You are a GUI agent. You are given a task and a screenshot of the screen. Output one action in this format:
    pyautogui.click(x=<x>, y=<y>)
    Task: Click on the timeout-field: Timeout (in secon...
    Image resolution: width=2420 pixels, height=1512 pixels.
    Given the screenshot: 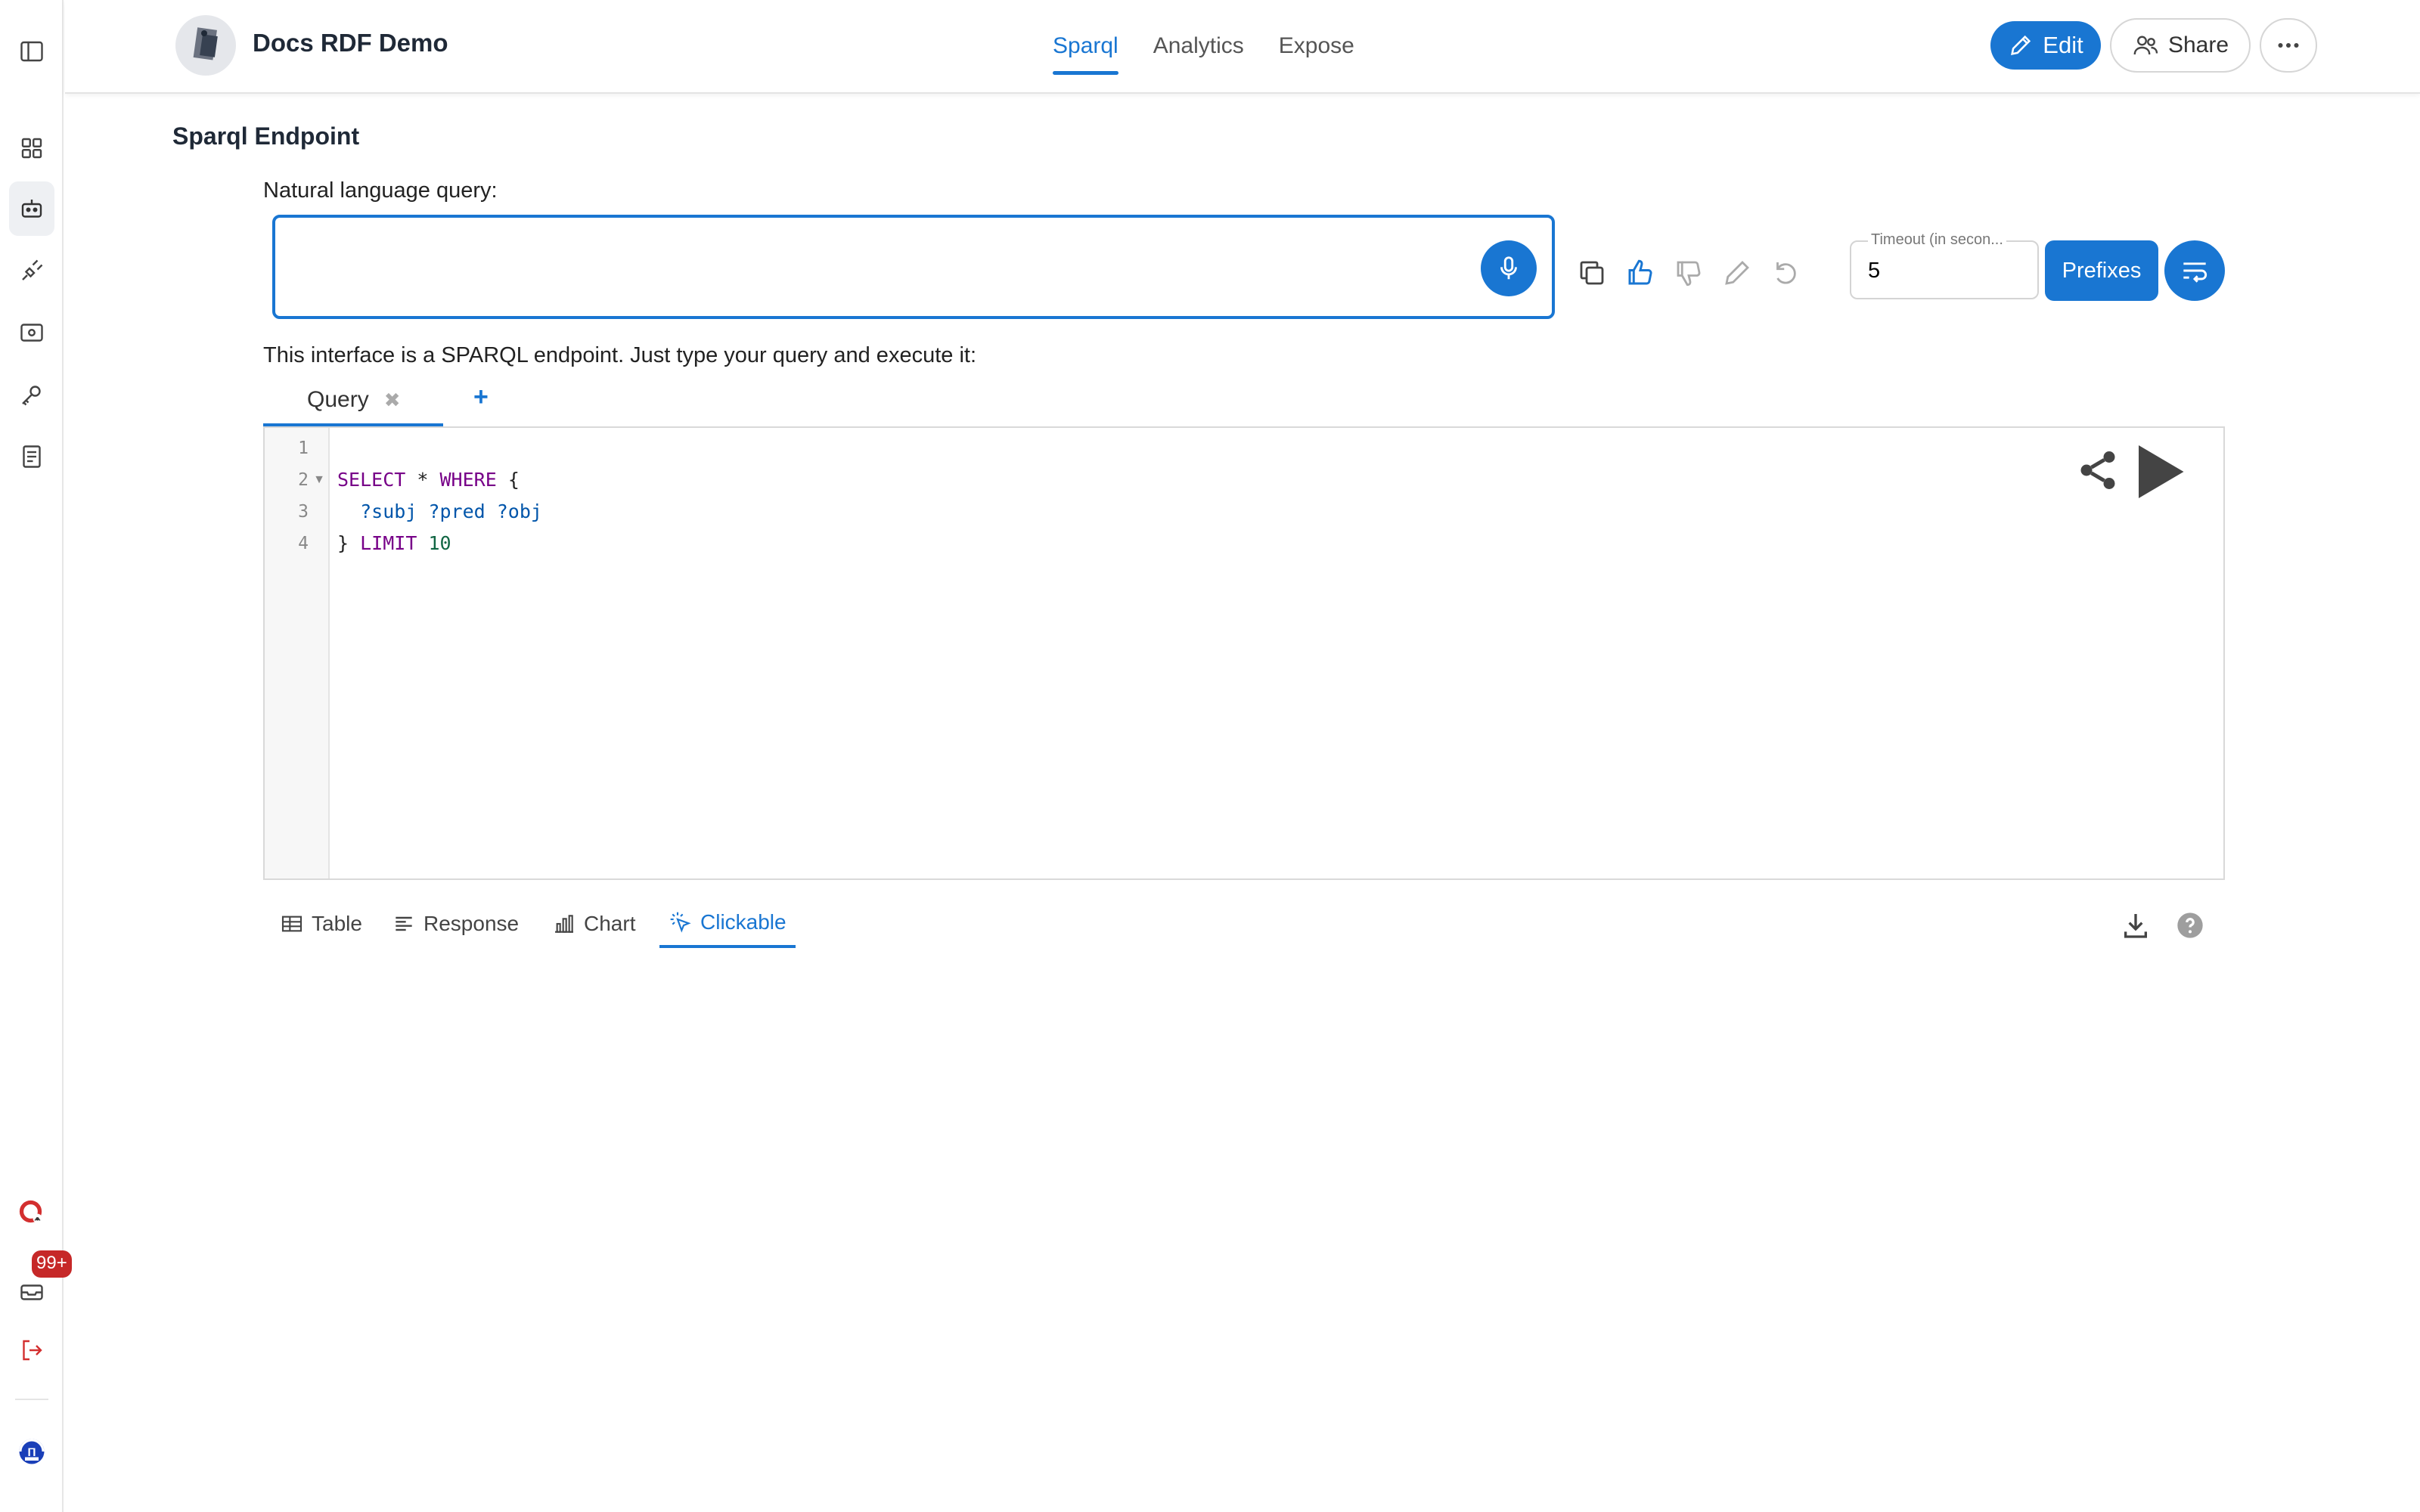 What is the action you would take?
    pyautogui.click(x=1944, y=265)
    